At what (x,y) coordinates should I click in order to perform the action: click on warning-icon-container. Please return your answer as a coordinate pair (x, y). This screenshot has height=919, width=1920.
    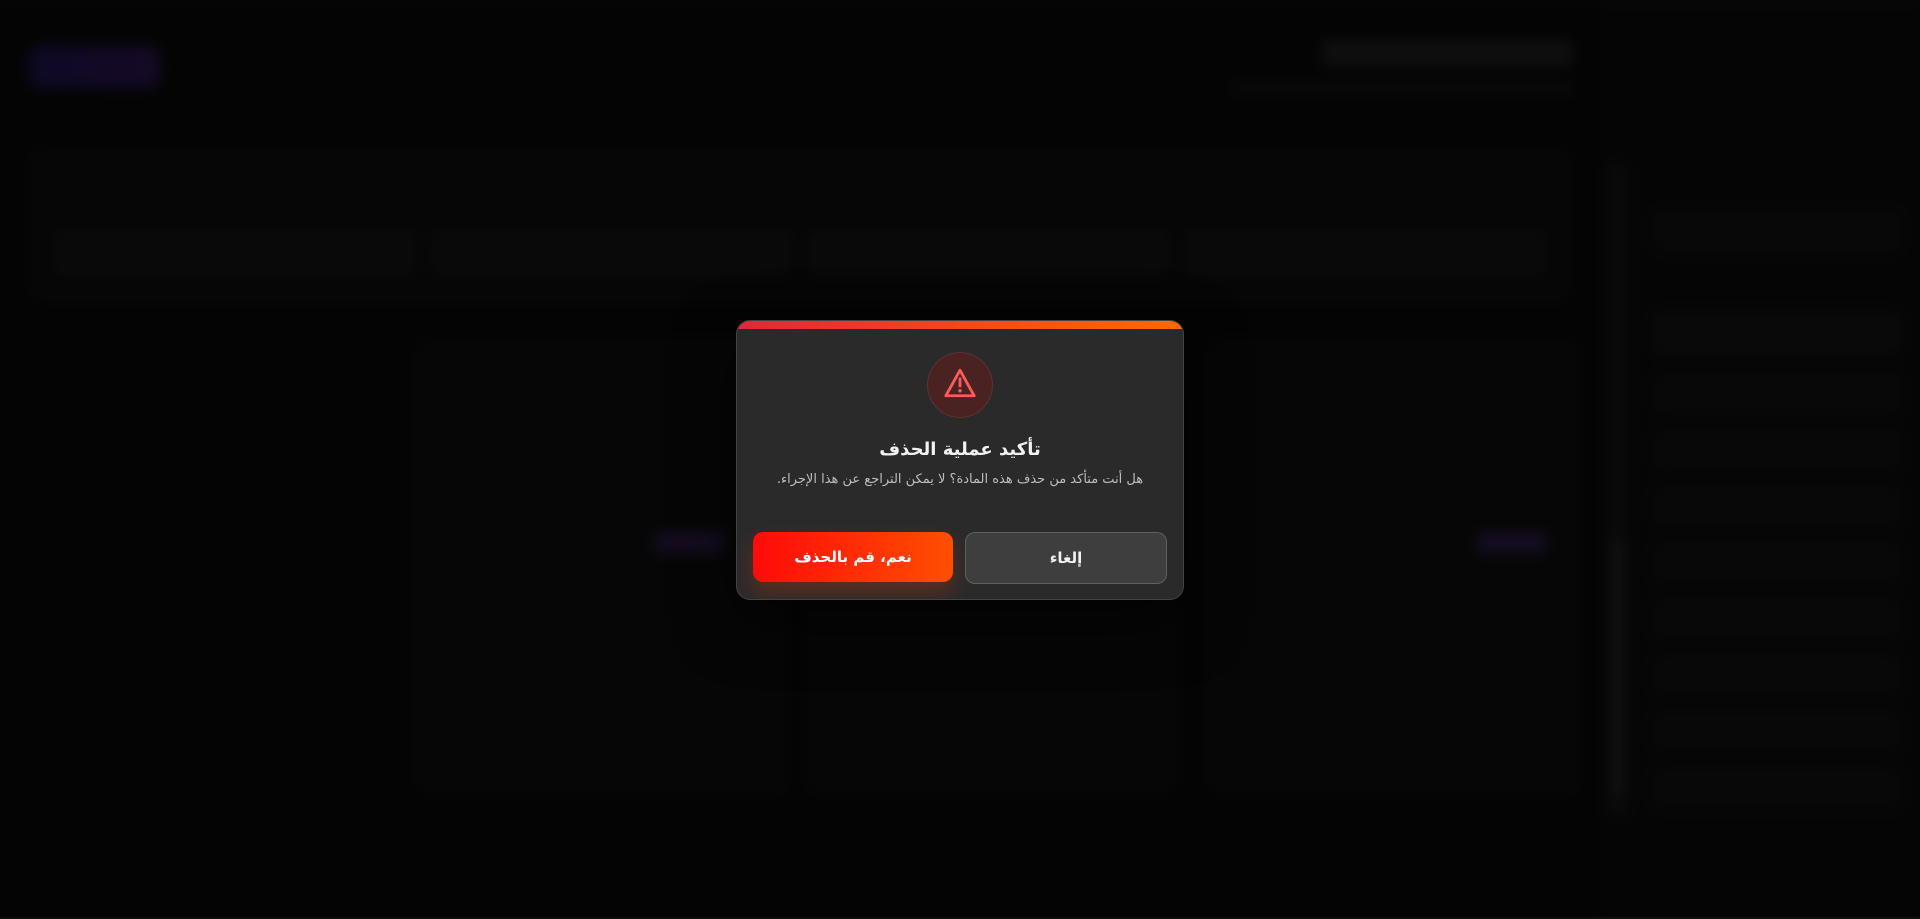
    Looking at the image, I should click on (960, 385).